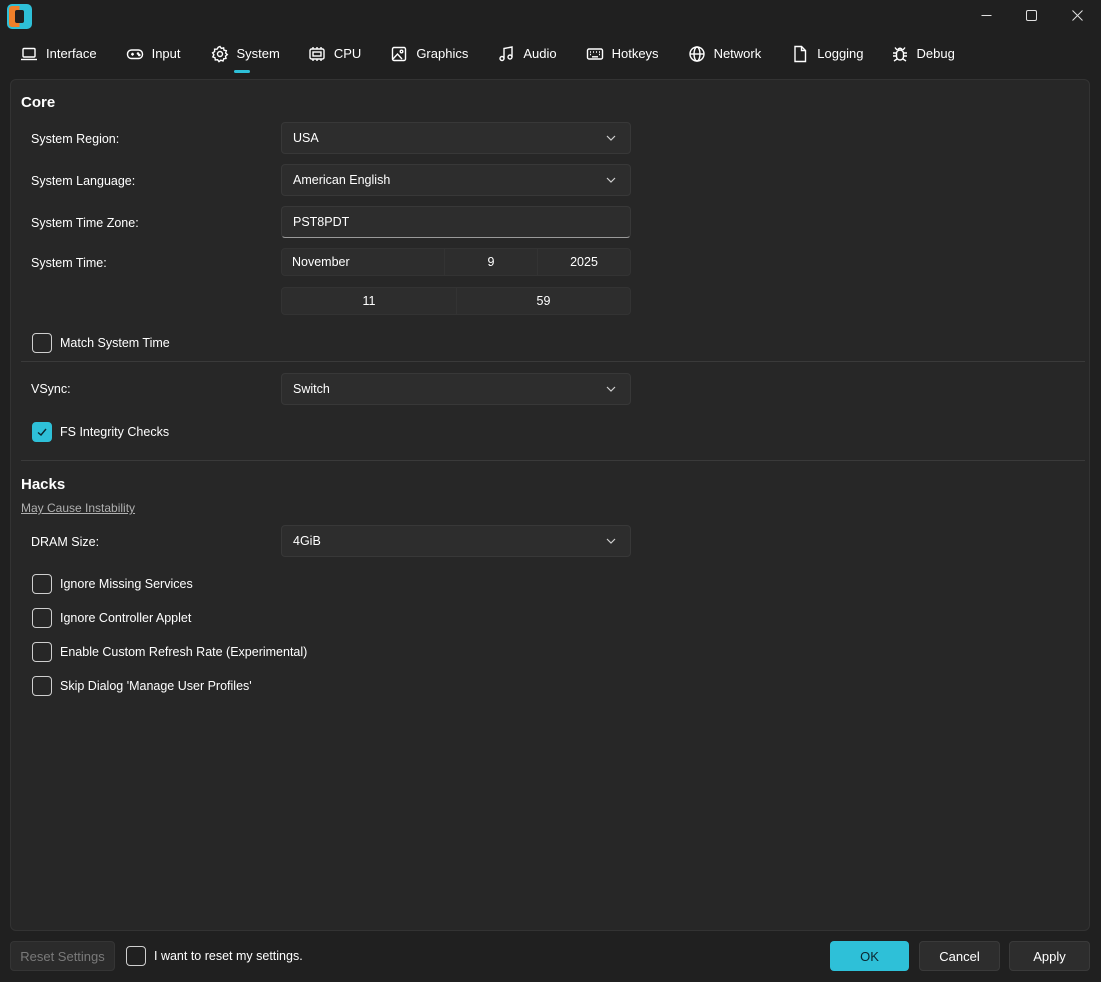  I want to click on confirm-reset-label: I want to reset my settings., so click(228, 956).